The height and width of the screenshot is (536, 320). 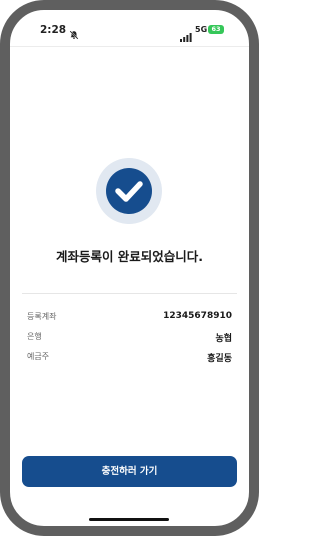 What do you see at coordinates (38, 356) in the screenshot?
I see `detail-label: 예금주` at bounding box center [38, 356].